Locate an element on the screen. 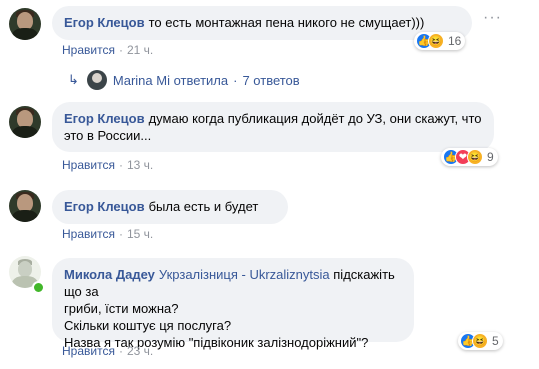 The height and width of the screenshot is (369, 539). view-replies-link: ↳ Marina Mi ответила · 7 ответов is located at coordinates (184, 80).